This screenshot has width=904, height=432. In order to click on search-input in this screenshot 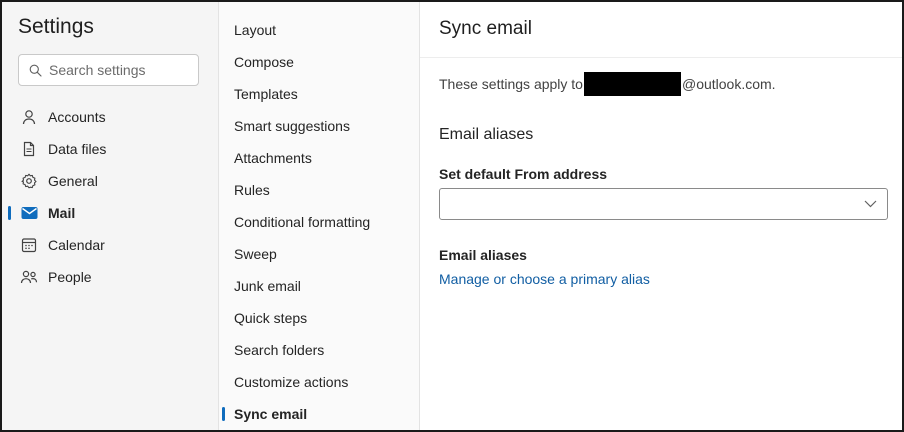, I will do `click(119, 70)`.